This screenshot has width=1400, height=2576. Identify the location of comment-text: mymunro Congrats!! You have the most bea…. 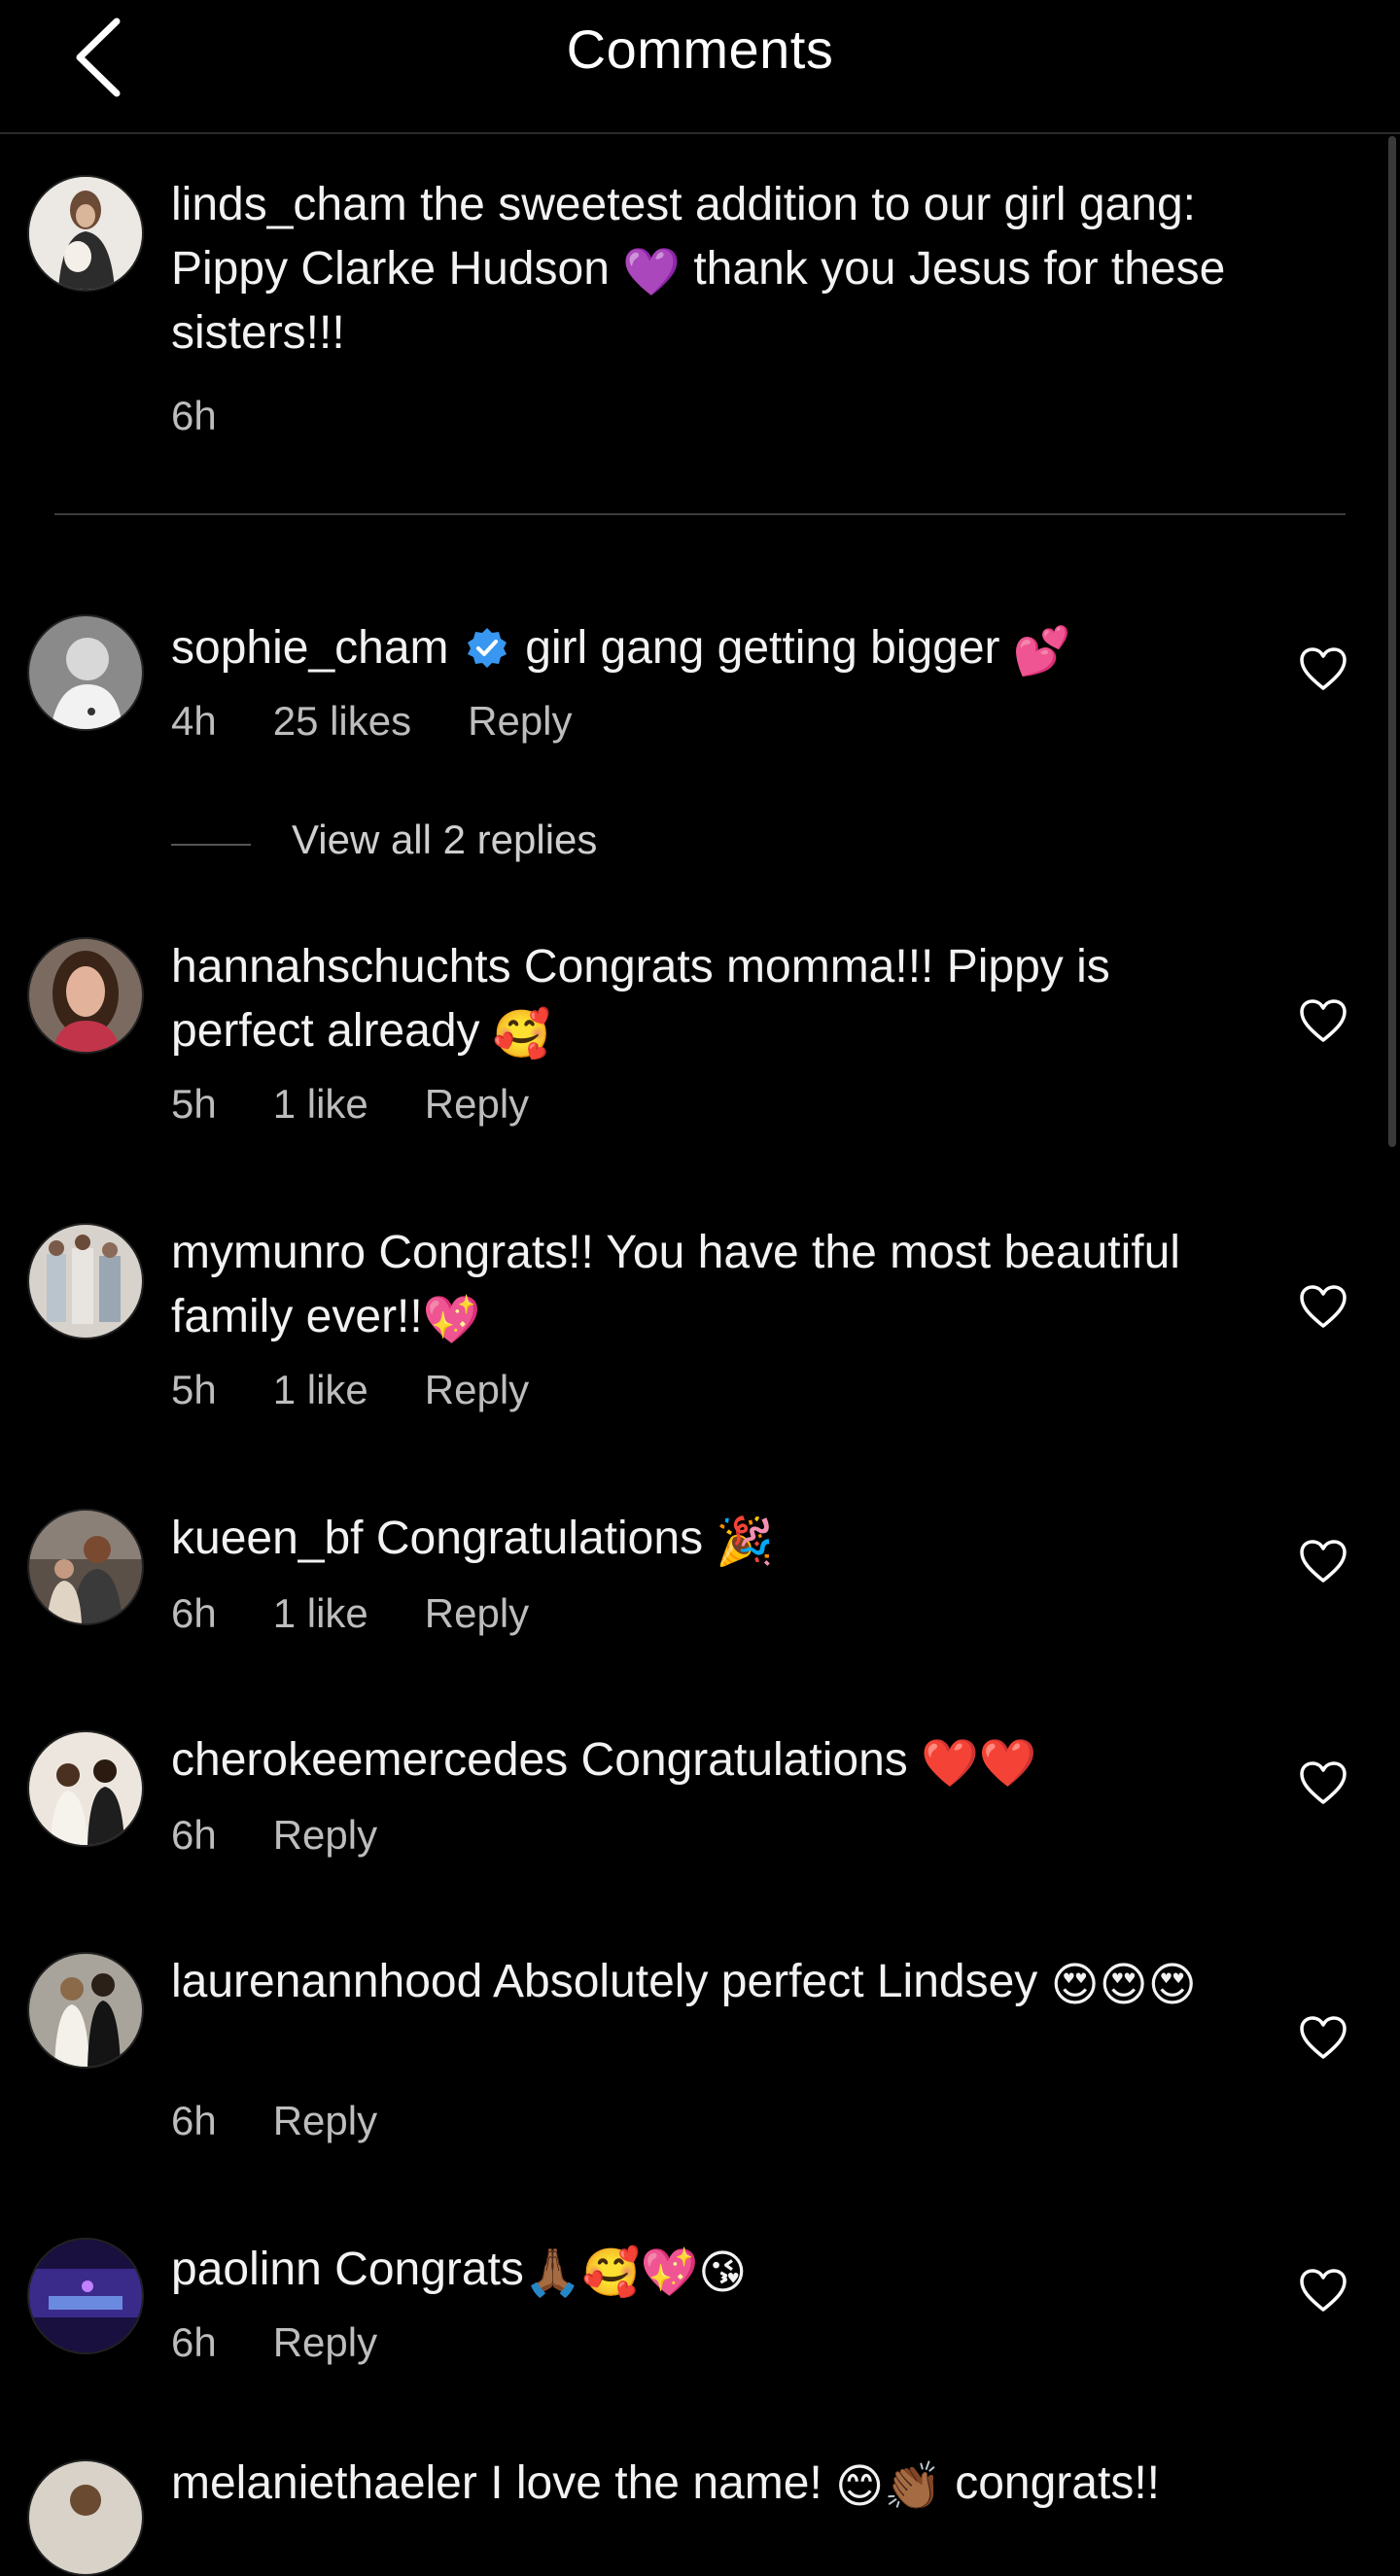
(715, 1285).